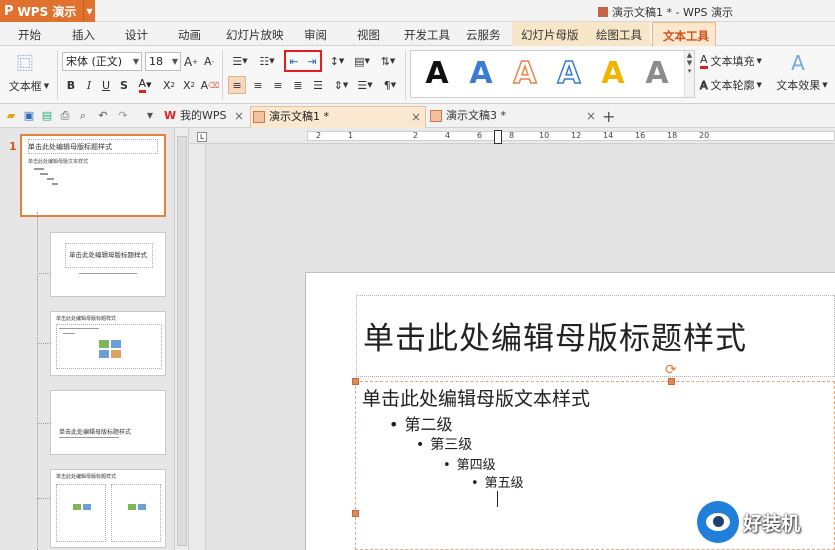 The height and width of the screenshot is (550, 835). I want to click on customize-toolbar-icon: ▼, so click(150, 116).